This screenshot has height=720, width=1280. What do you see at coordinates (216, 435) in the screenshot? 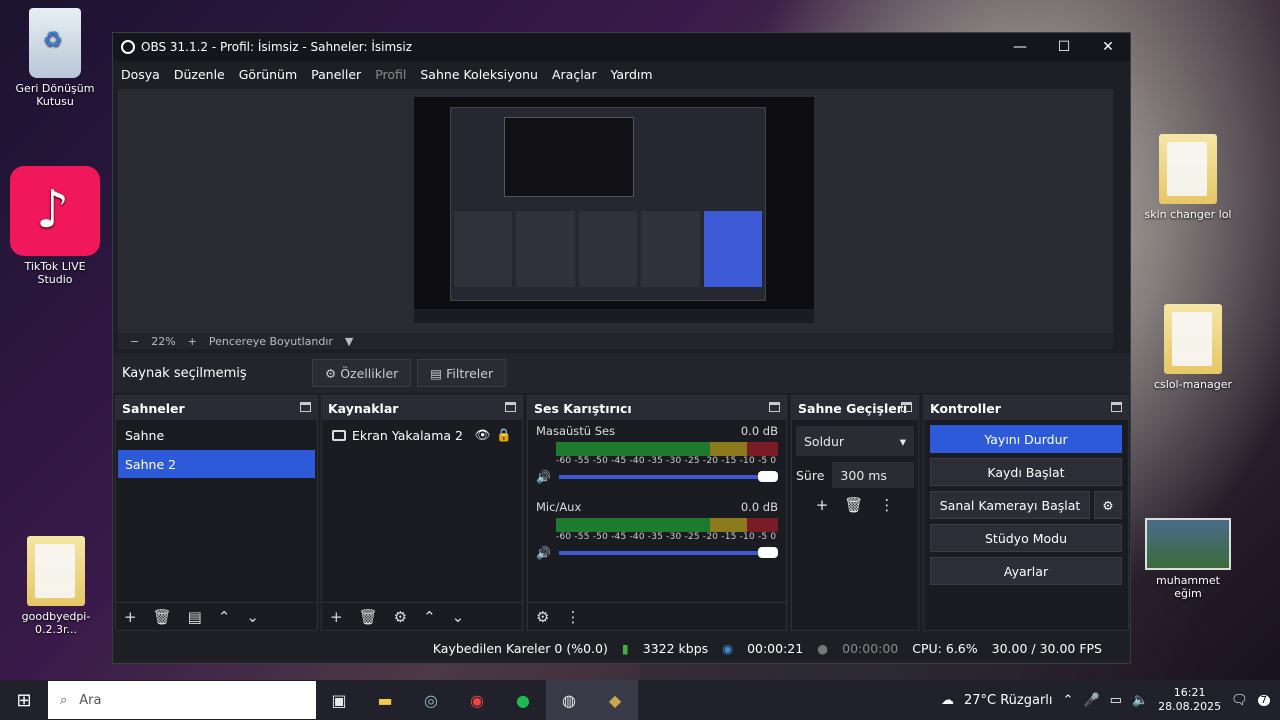
I see `scene-item: Sahne` at bounding box center [216, 435].